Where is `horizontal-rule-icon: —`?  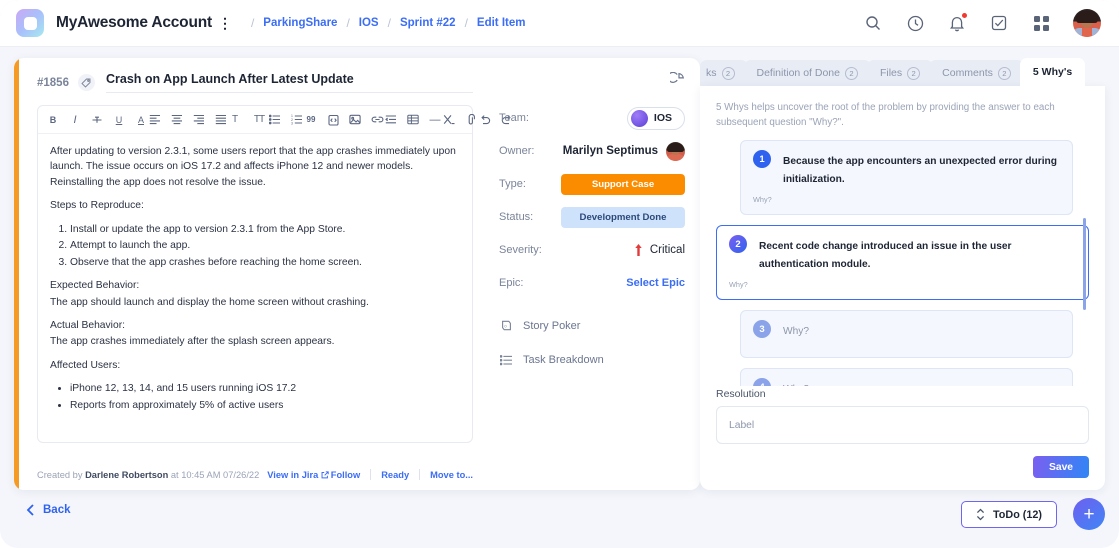 horizontal-rule-icon: — is located at coordinates (435, 120).